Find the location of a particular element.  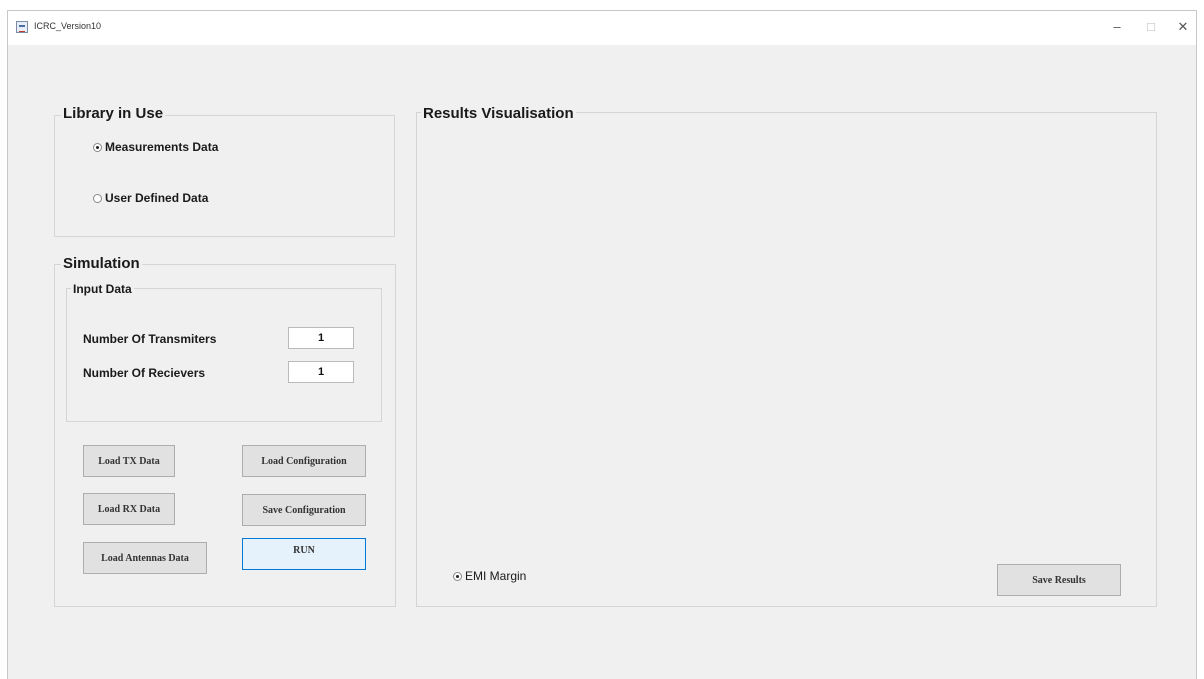

transmitters-label: Number Of Transmiters is located at coordinates (150, 339).